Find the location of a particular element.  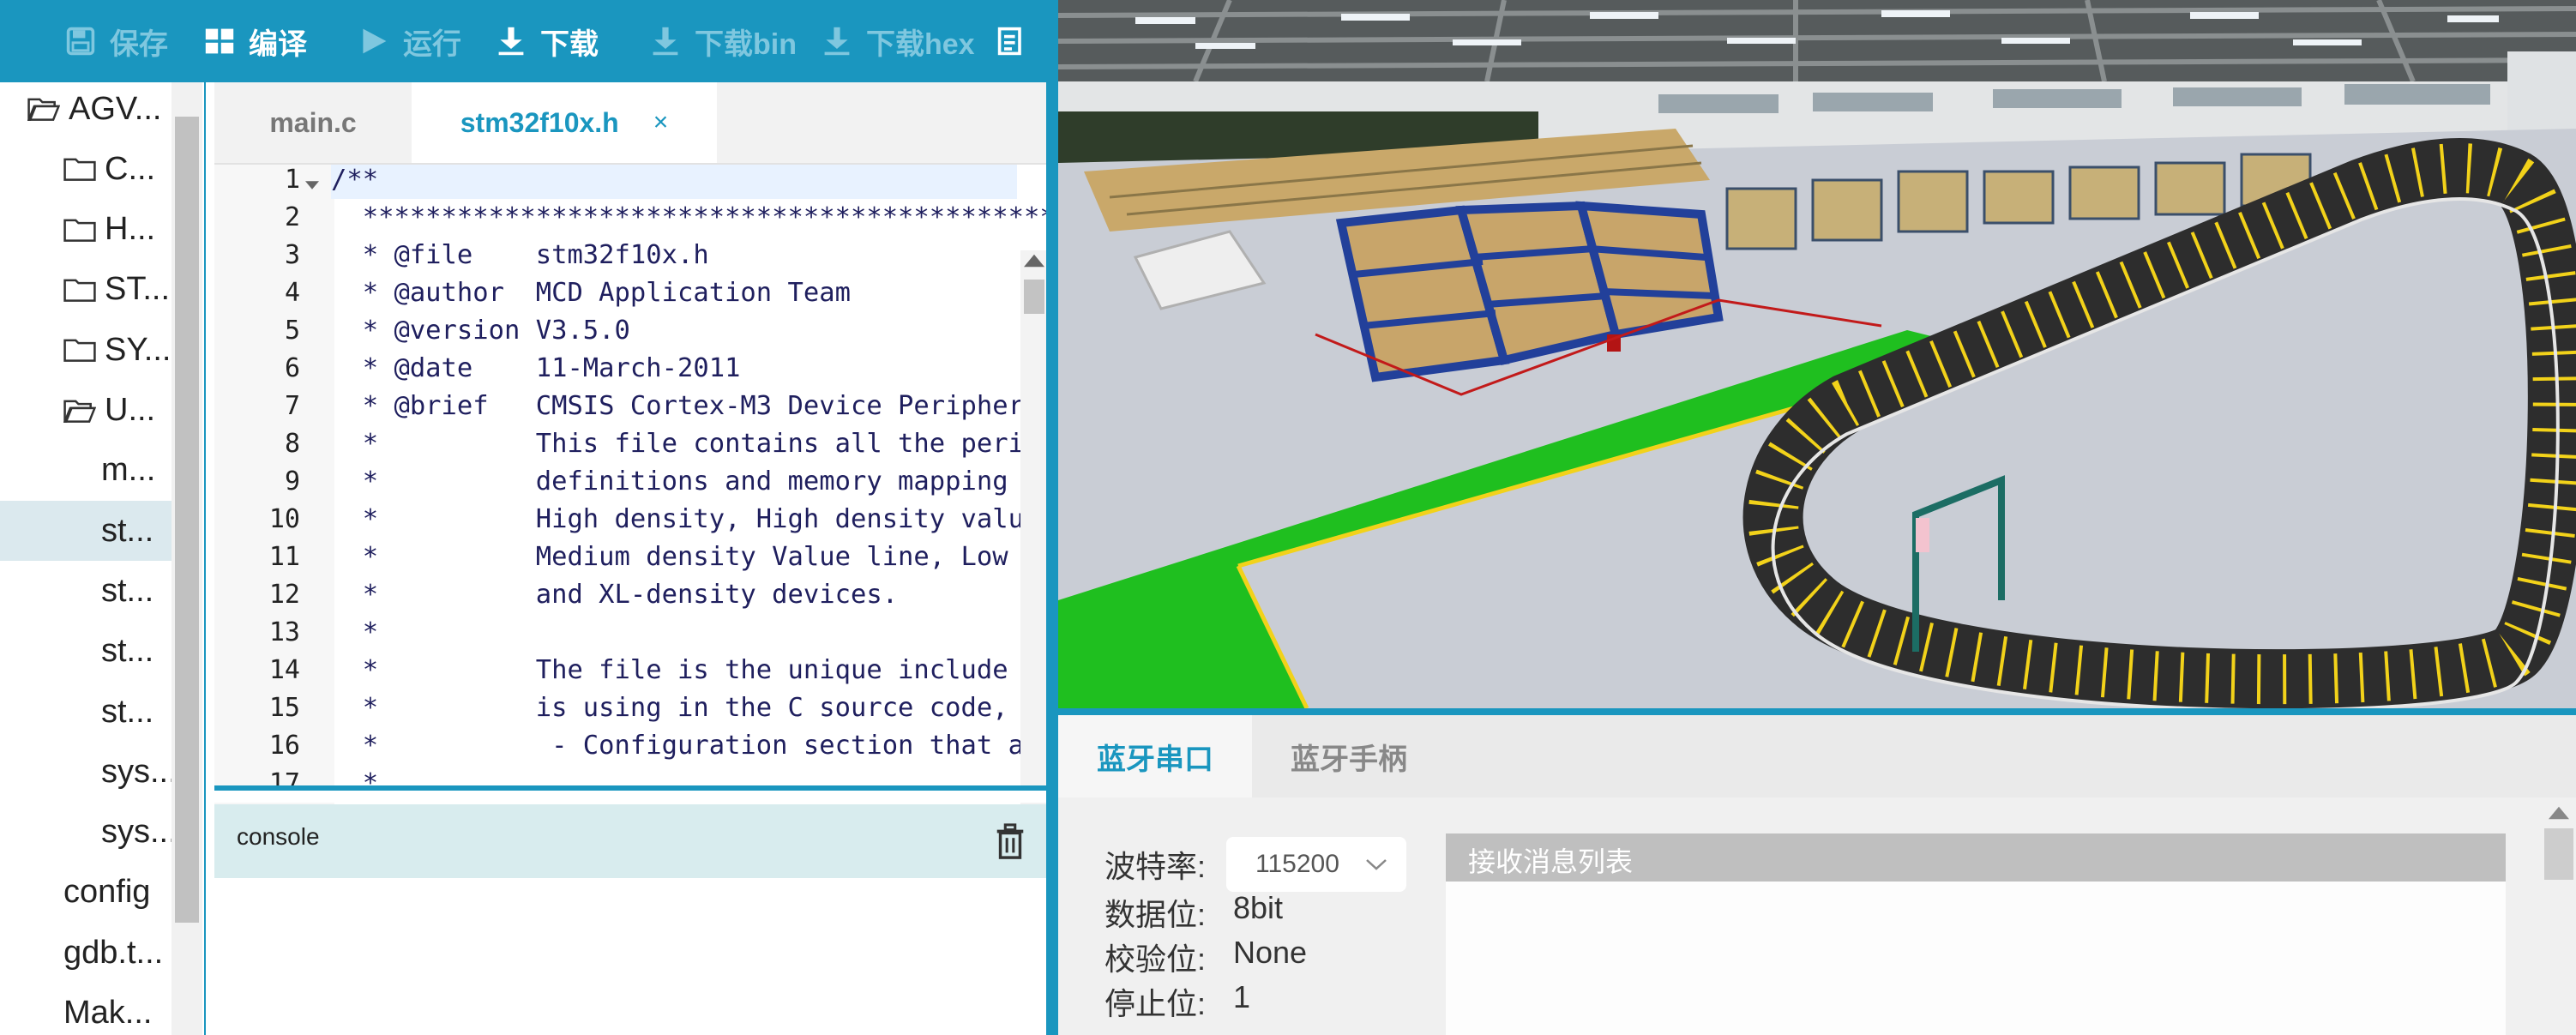

folder-open-icon is located at coordinates (43, 109).